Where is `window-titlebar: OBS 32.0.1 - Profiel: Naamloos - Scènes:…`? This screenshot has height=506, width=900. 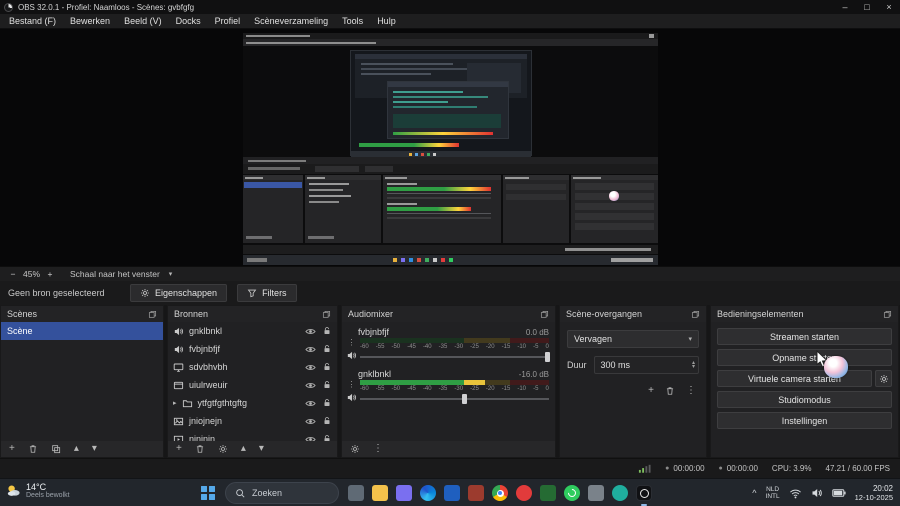 window-titlebar: OBS 32.0.1 - Profiel: Naamloos - Scènes:… is located at coordinates (450, 7).